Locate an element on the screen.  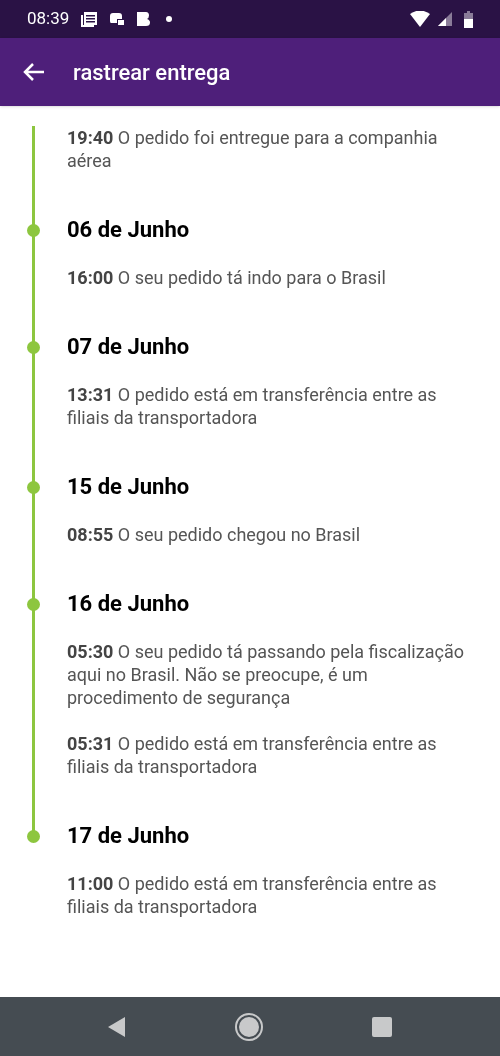
date-heading: 15 de Junho is located at coordinates (129, 487).